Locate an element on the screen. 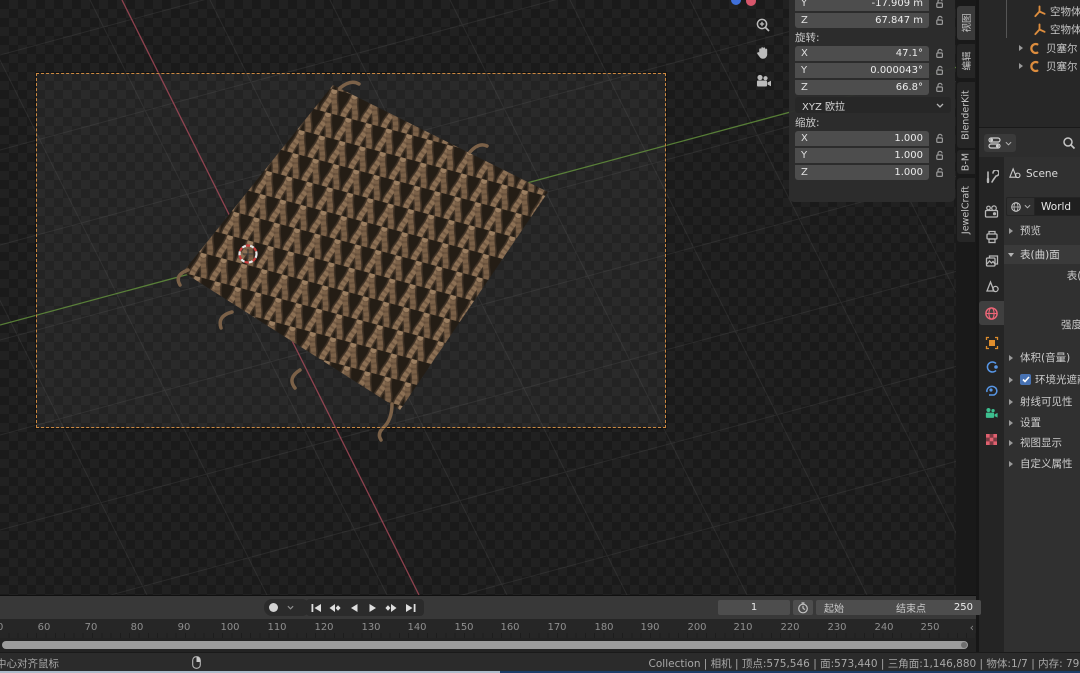 The width and height of the screenshot is (1080, 673). section-label: 环境光遮蔽 is located at coordinates (1057, 380).